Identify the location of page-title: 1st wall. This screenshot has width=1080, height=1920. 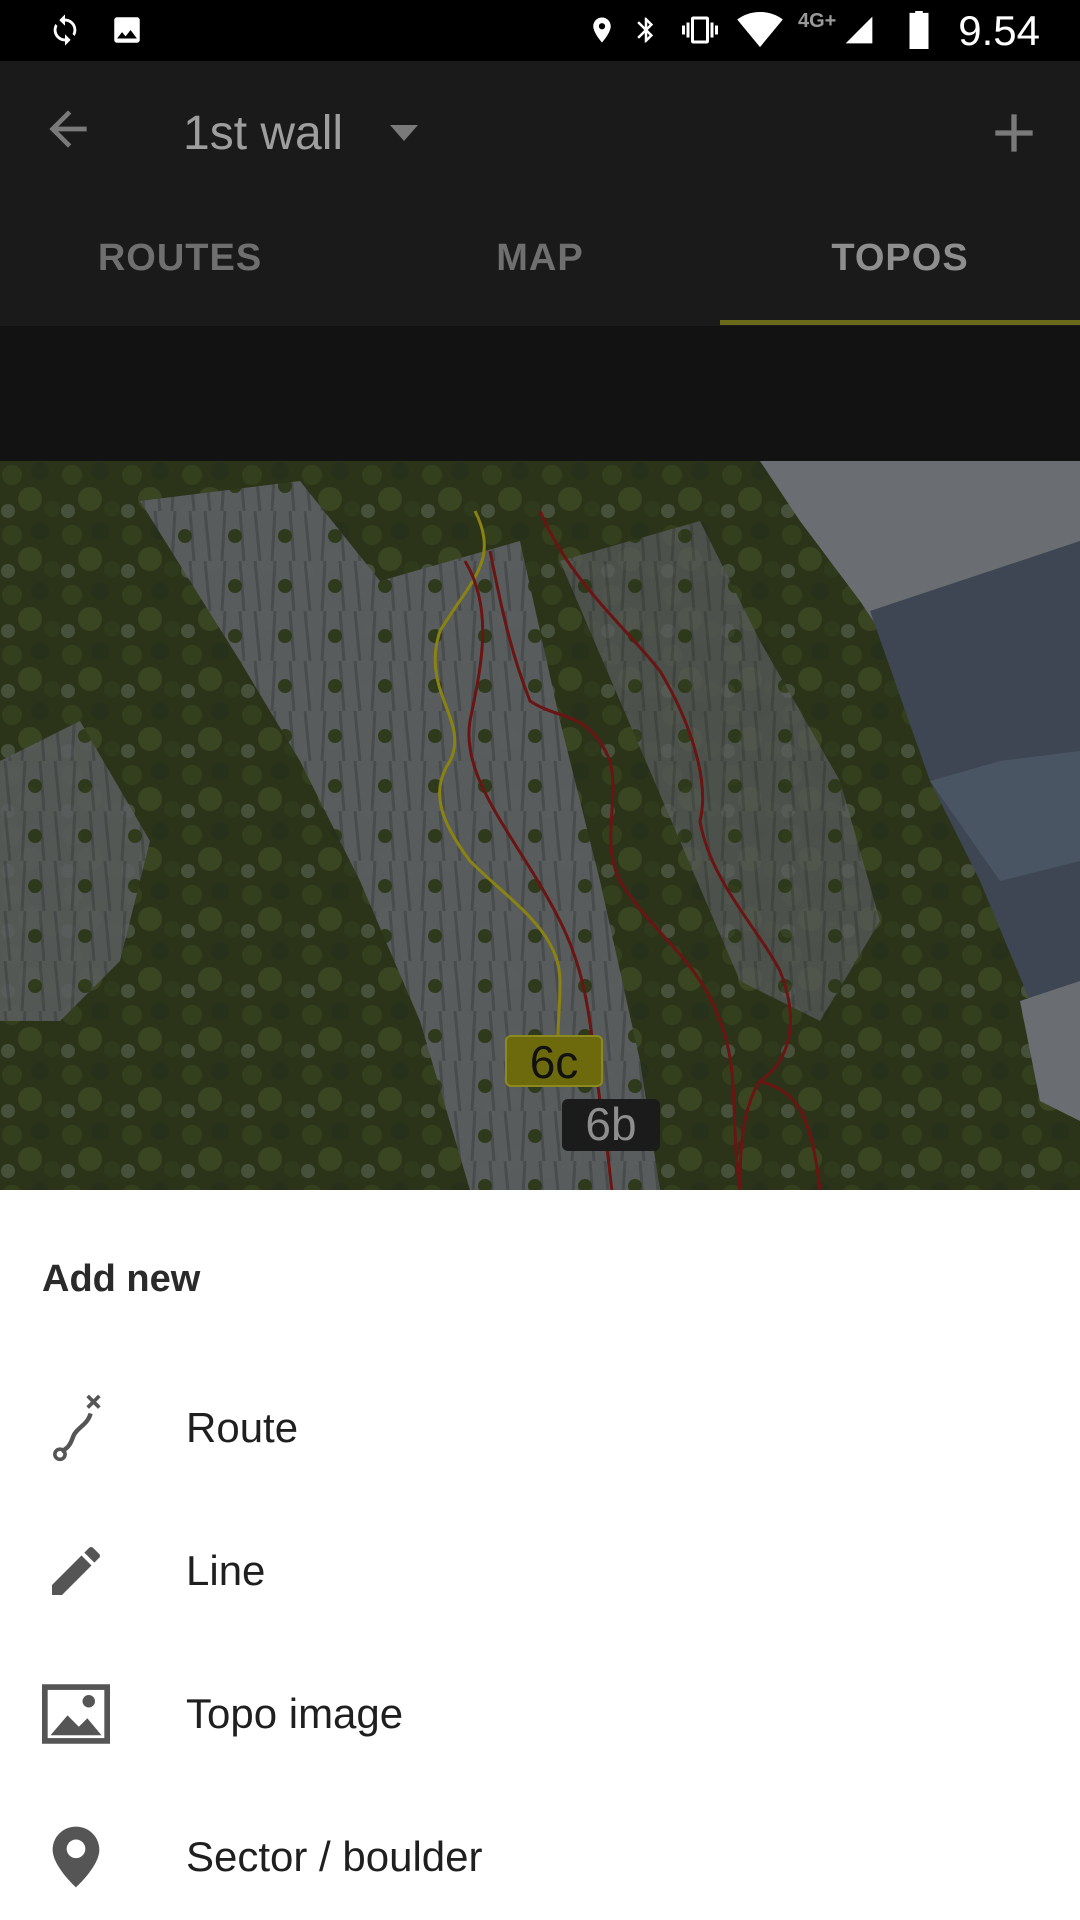
(263, 134).